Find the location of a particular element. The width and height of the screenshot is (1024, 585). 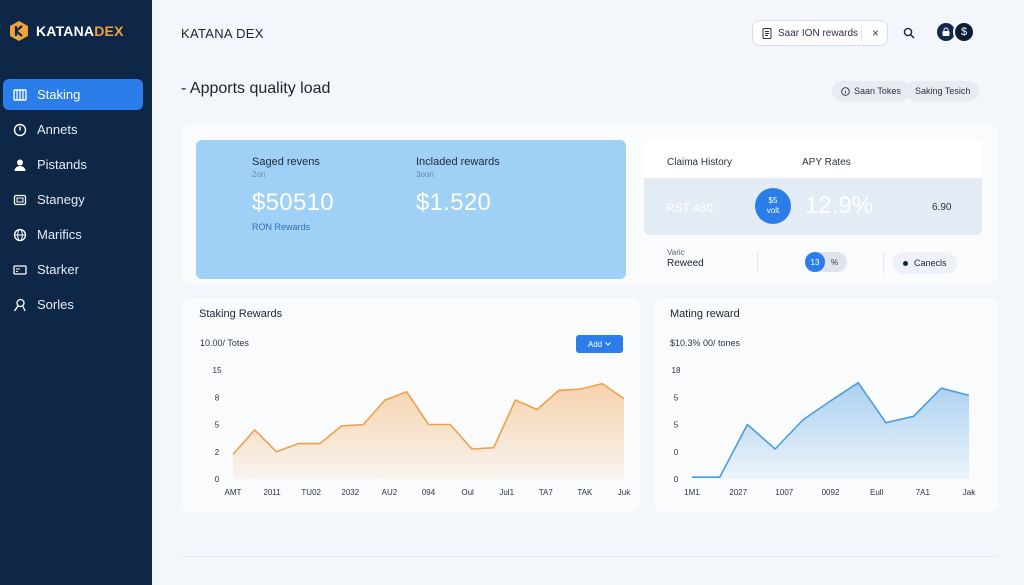

currency-avatar: $ is located at coordinates (964, 32).